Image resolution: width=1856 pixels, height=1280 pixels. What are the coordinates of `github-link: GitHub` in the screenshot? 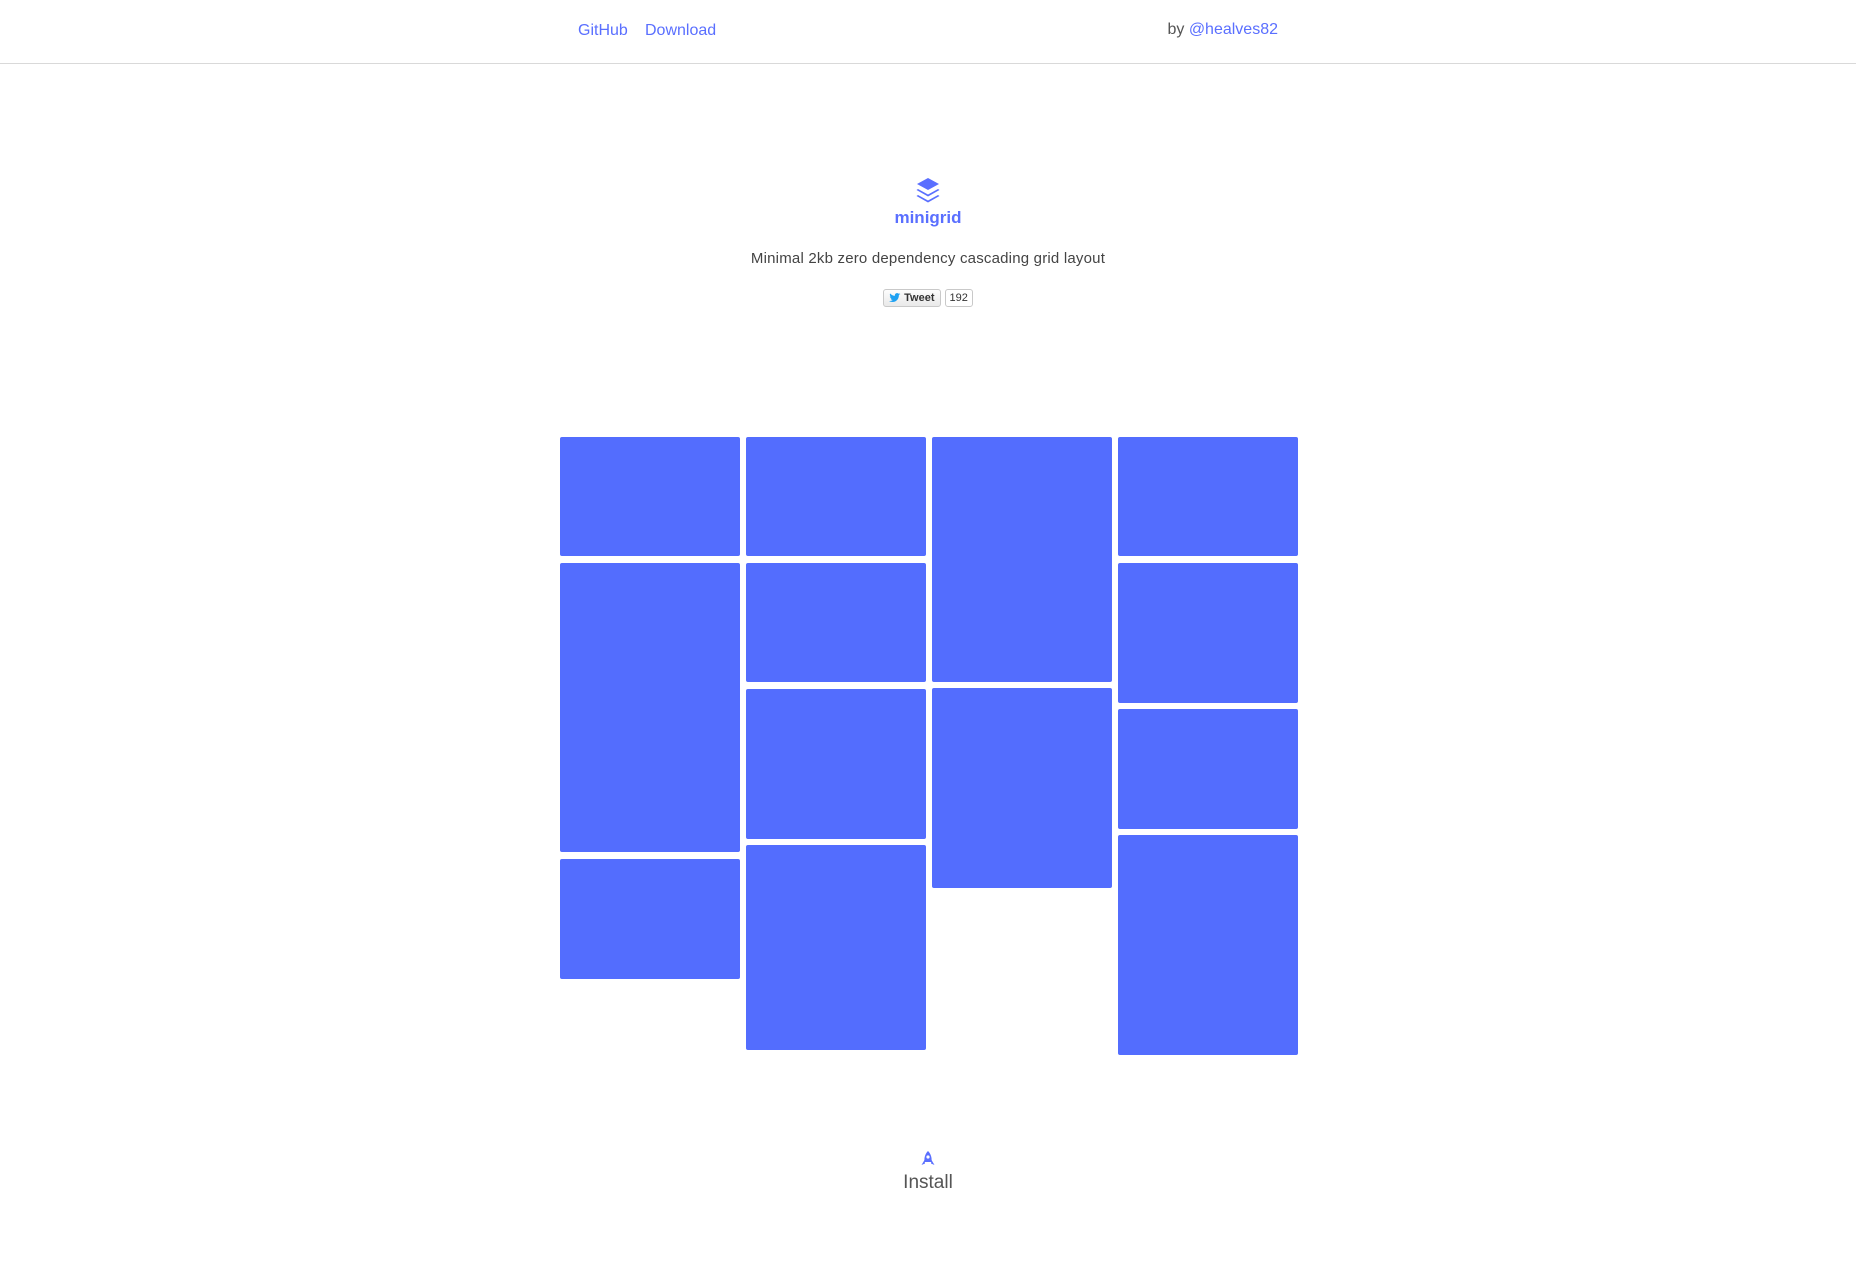 It's located at (603, 31).